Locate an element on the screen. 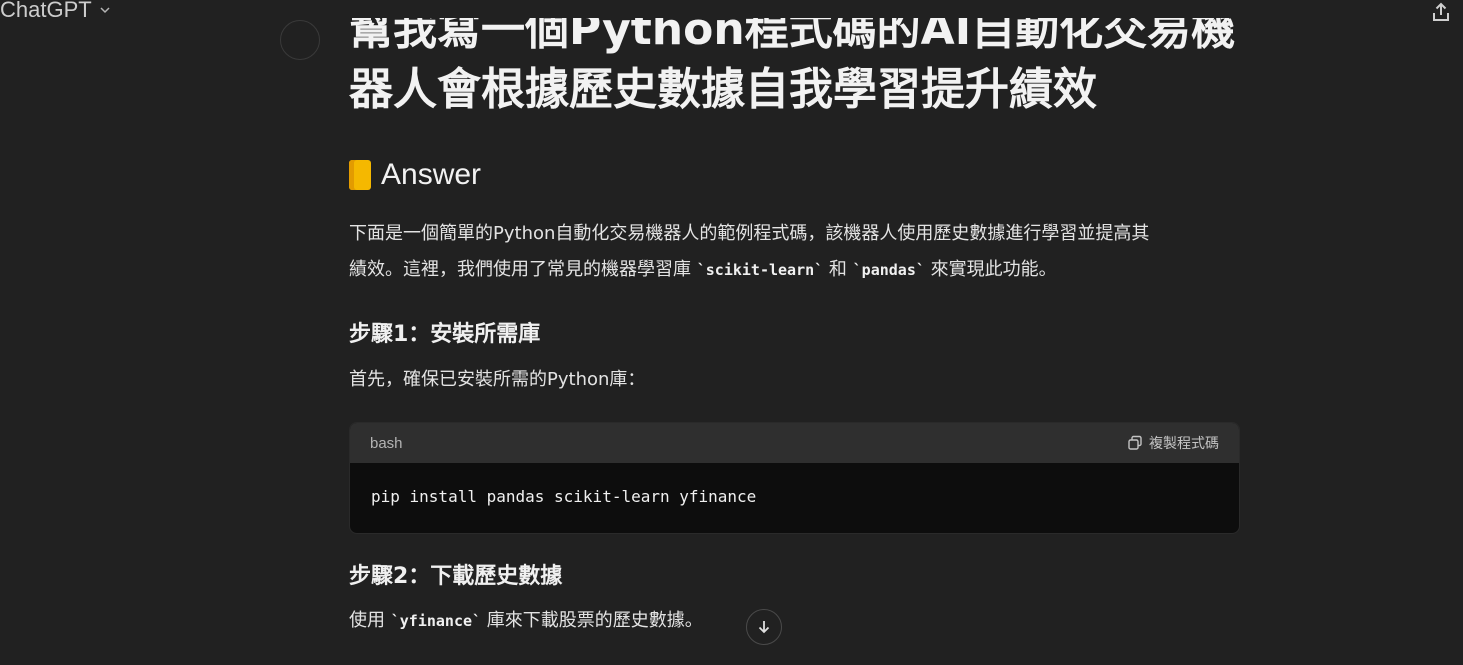 The image size is (1463, 665). step1-text: 首先，確保已安裝所需的Python庫： is located at coordinates (497, 379).